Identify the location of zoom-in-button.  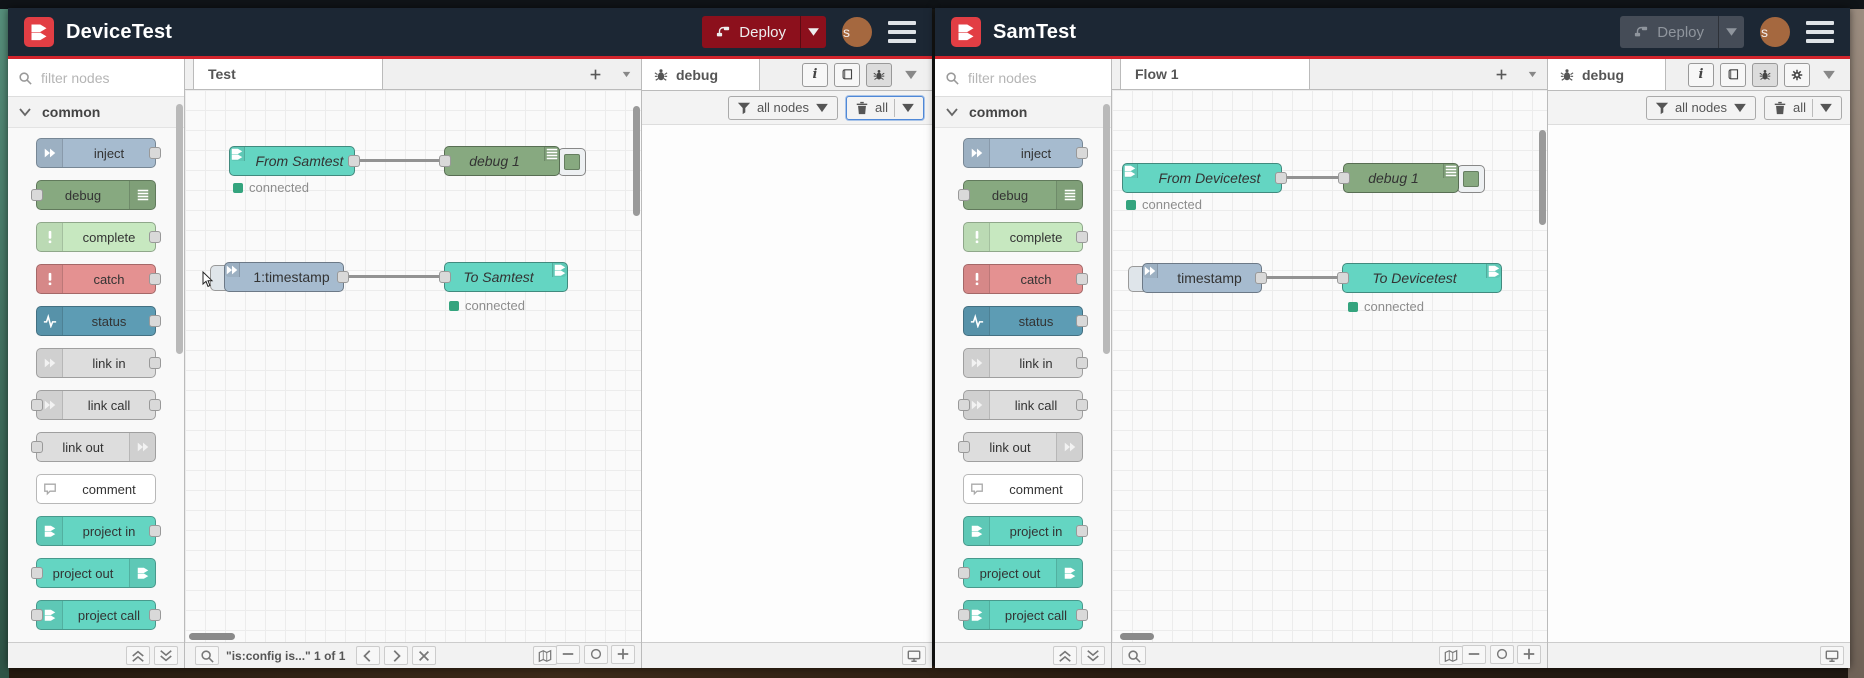
(1529, 654).